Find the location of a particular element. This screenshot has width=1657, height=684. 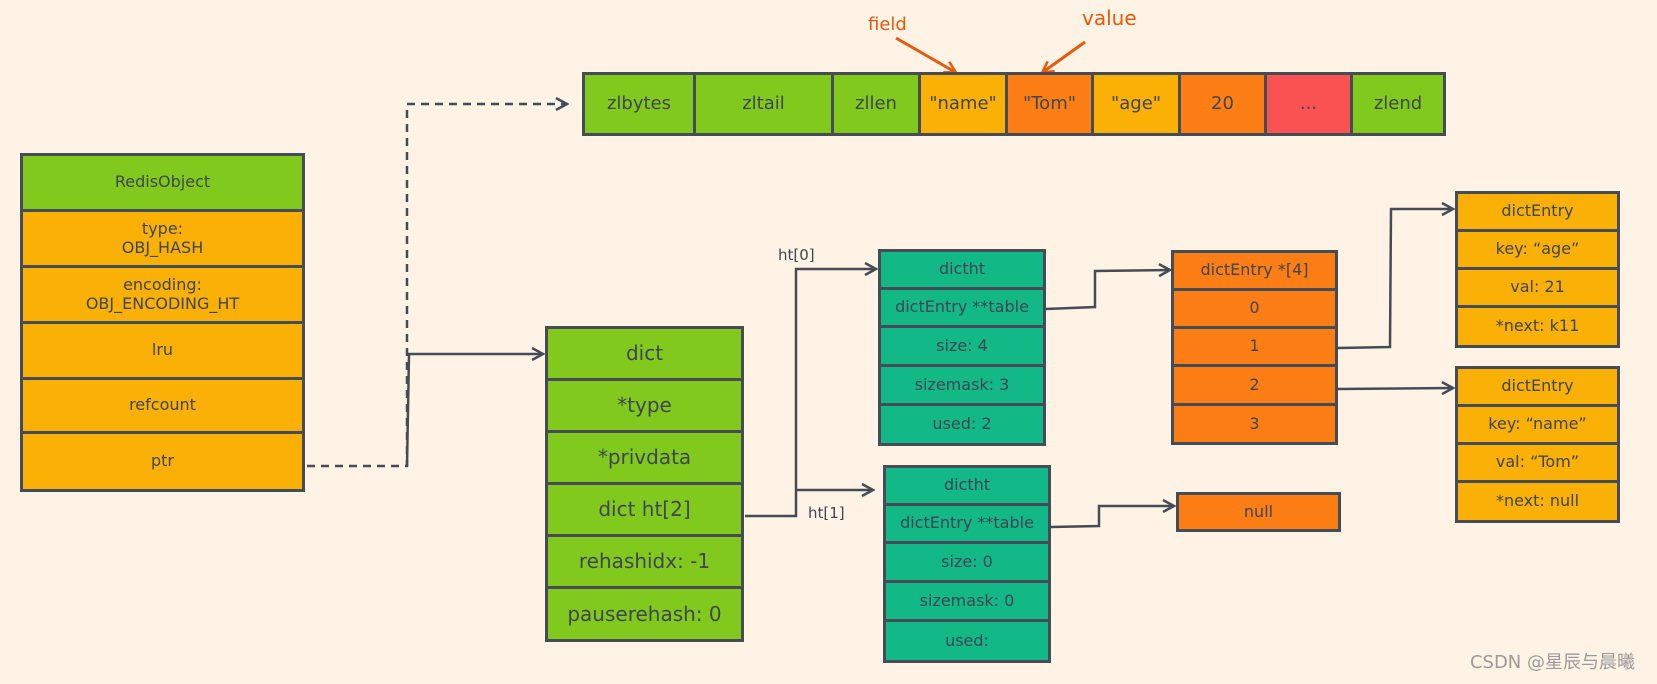

dictht-0-sizemask: sizemask: 3 is located at coordinates (962, 385).